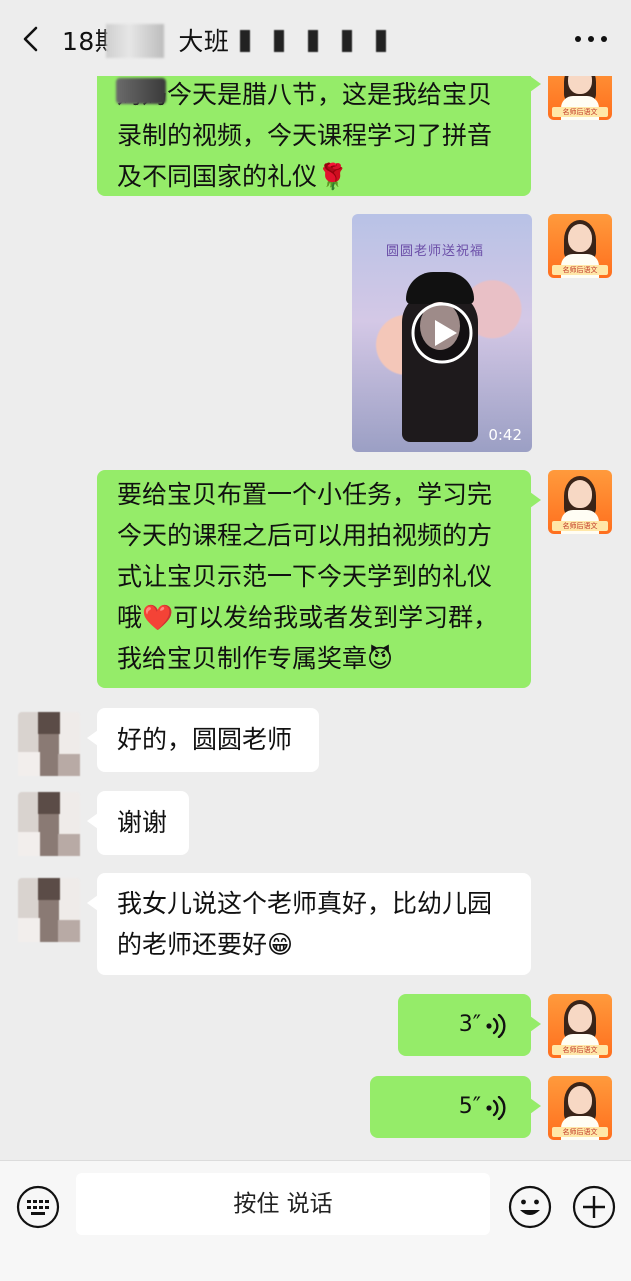 The height and width of the screenshot is (1281, 631). What do you see at coordinates (594, 1207) in the screenshot?
I see `plus-icon` at bounding box center [594, 1207].